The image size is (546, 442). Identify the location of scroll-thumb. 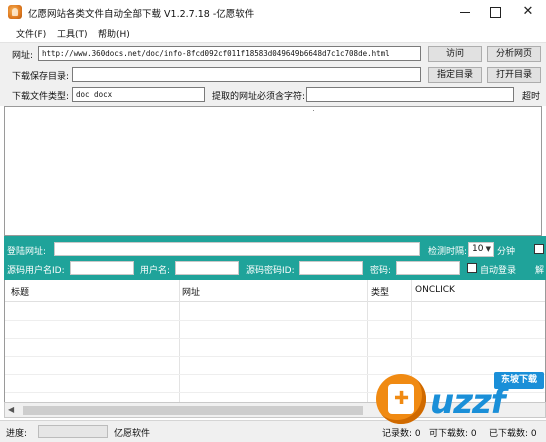
(193, 410).